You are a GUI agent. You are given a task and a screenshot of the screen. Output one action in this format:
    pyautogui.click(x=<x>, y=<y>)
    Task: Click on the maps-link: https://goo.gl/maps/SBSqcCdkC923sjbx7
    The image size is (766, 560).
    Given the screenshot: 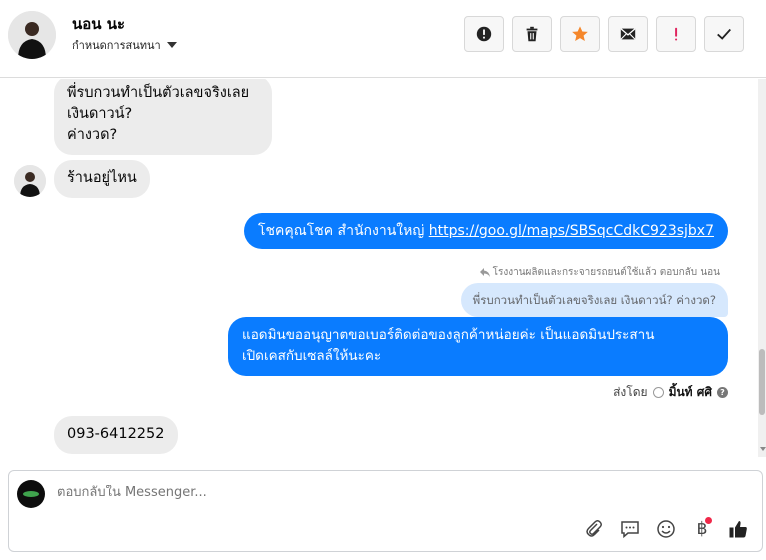 What is the action you would take?
    pyautogui.click(x=571, y=231)
    